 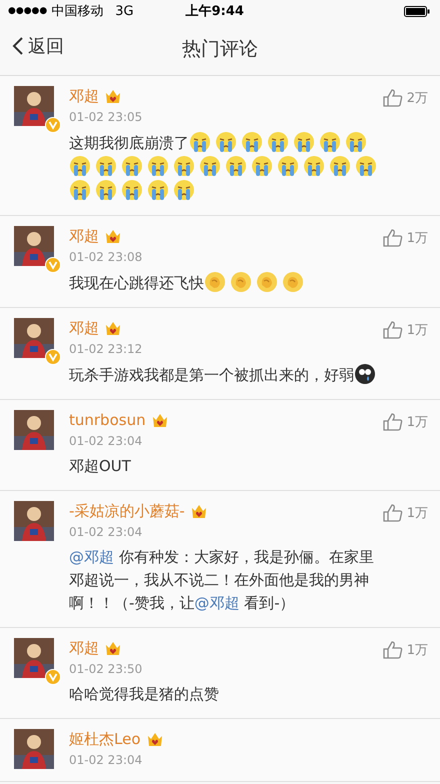 I want to click on comment-text: 这期我彻底崩溃了, so click(x=129, y=143).